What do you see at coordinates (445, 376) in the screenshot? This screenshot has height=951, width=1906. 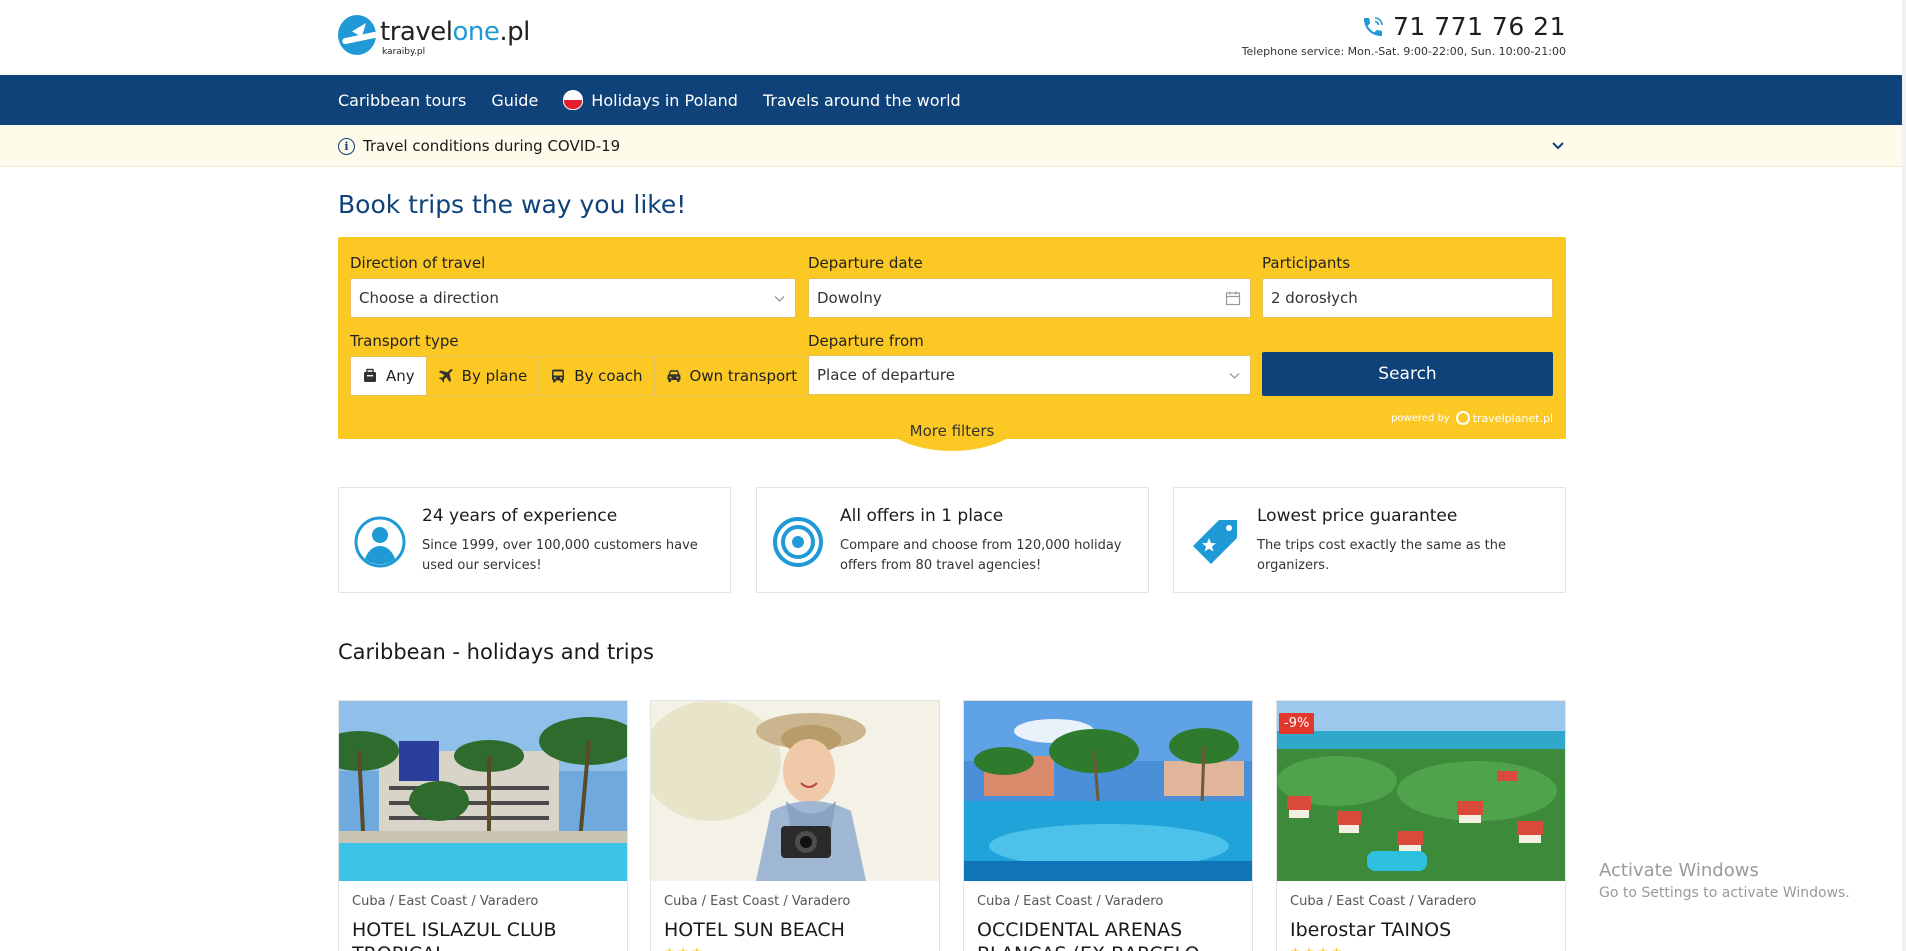 I see `plane-icon` at bounding box center [445, 376].